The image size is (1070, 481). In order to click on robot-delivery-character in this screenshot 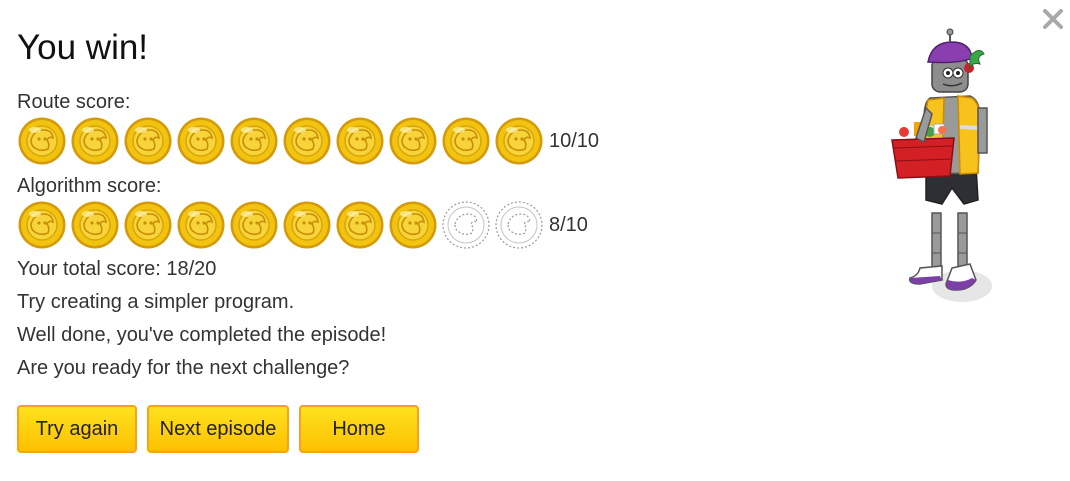, I will do `click(941, 165)`.